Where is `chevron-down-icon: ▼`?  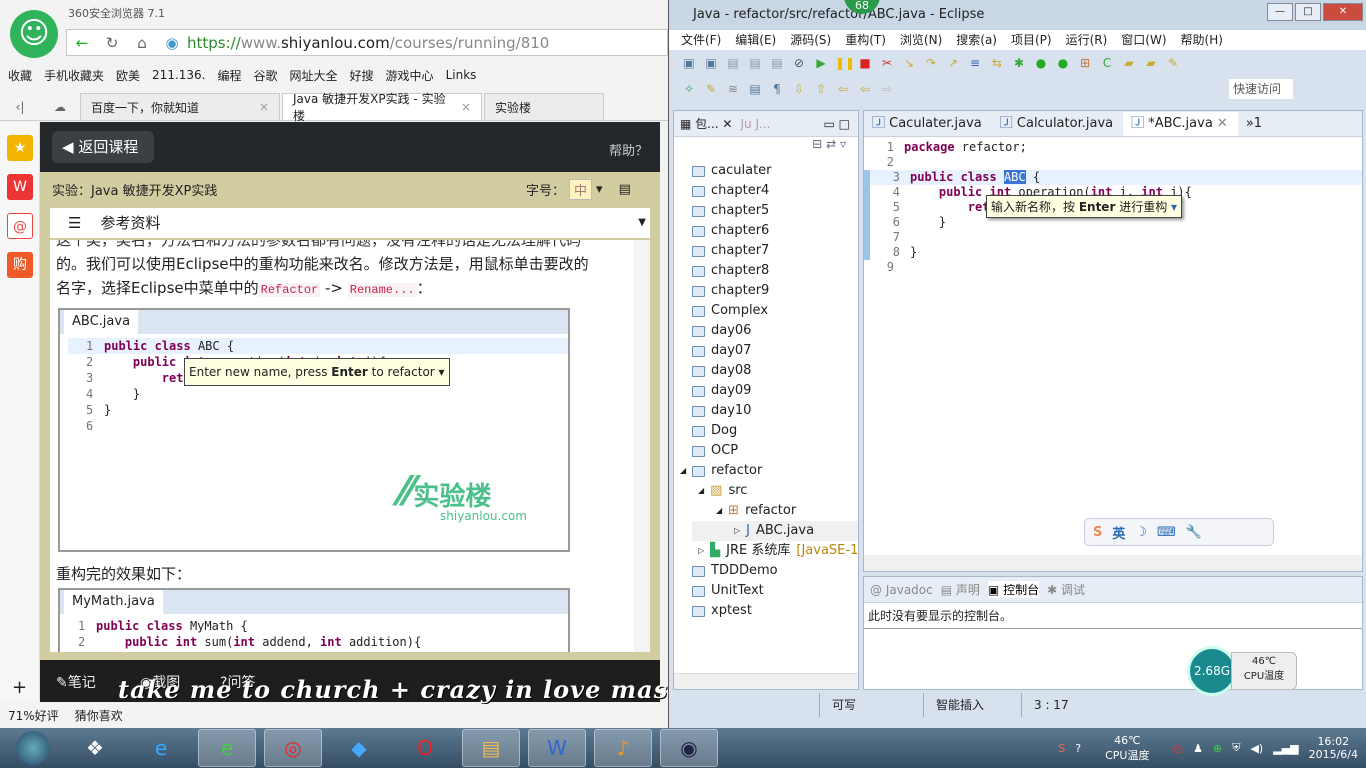
chevron-down-icon: ▼ is located at coordinates (642, 223).